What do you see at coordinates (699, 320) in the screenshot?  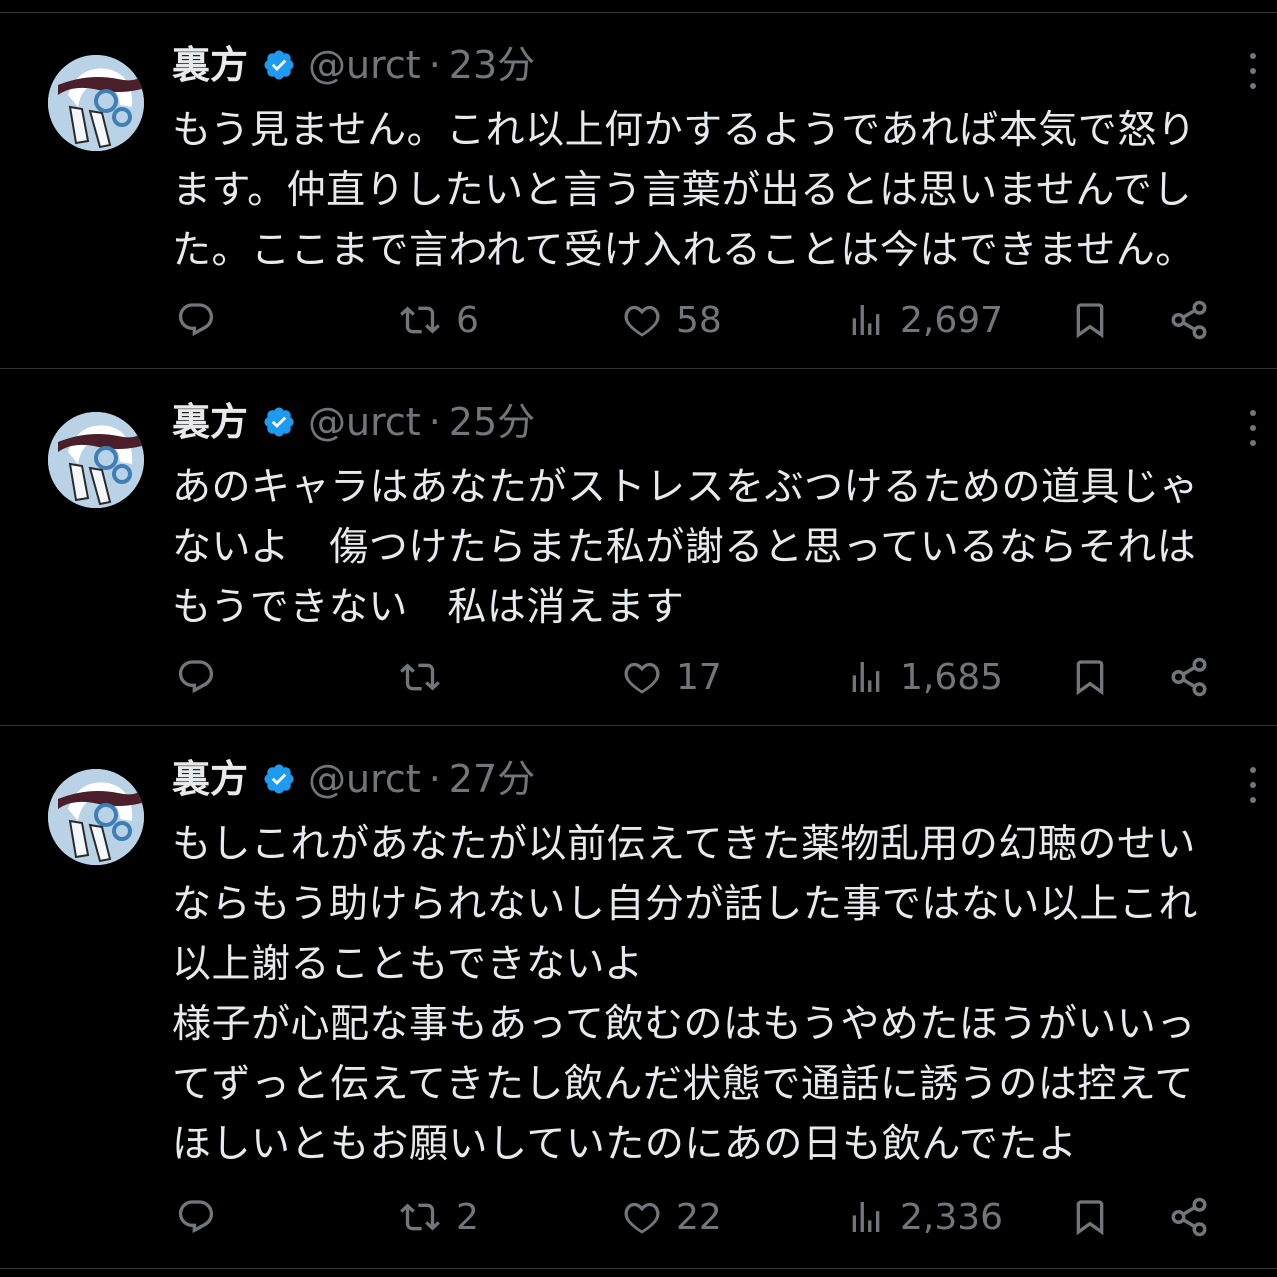 I see `like-count: 58` at bounding box center [699, 320].